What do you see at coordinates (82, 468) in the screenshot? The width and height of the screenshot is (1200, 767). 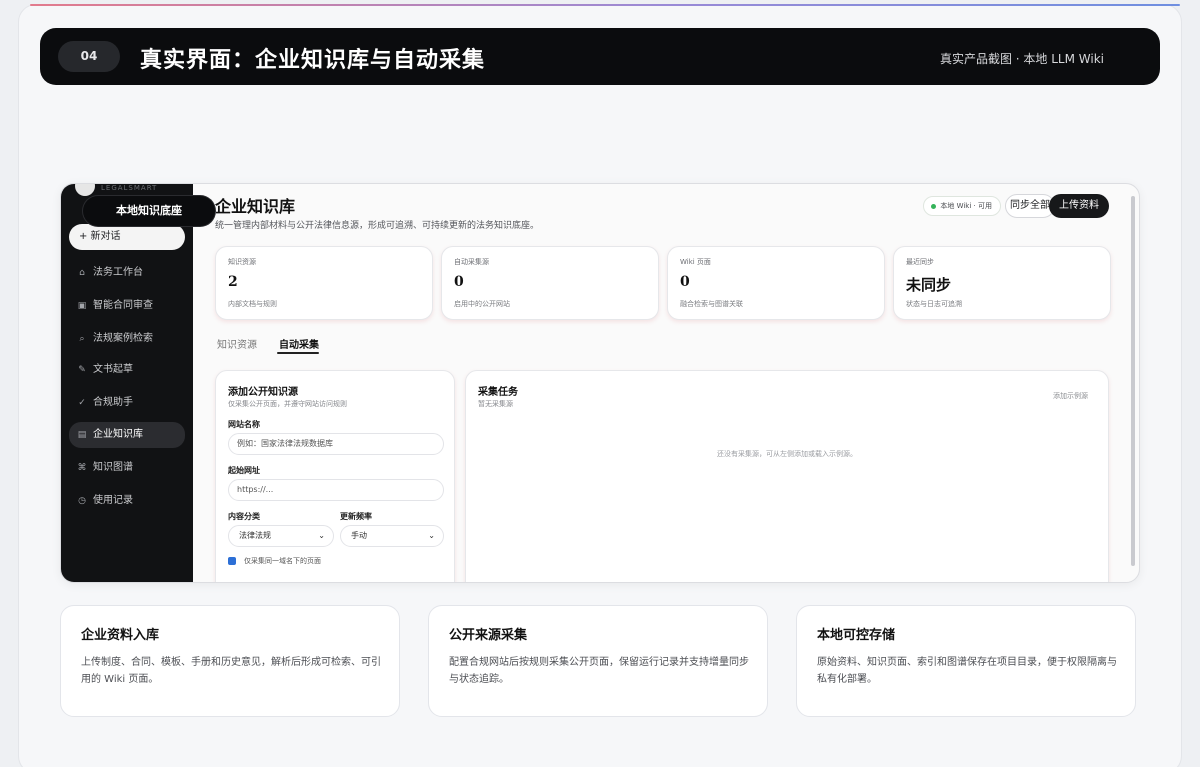 I see `graph-icon: ⌘` at bounding box center [82, 468].